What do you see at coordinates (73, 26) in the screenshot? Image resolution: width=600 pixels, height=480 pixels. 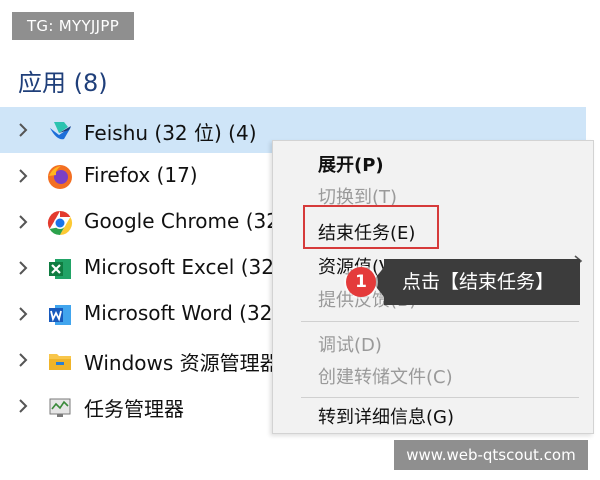 I see `watermark-top: TG: MYYJJPP` at bounding box center [73, 26].